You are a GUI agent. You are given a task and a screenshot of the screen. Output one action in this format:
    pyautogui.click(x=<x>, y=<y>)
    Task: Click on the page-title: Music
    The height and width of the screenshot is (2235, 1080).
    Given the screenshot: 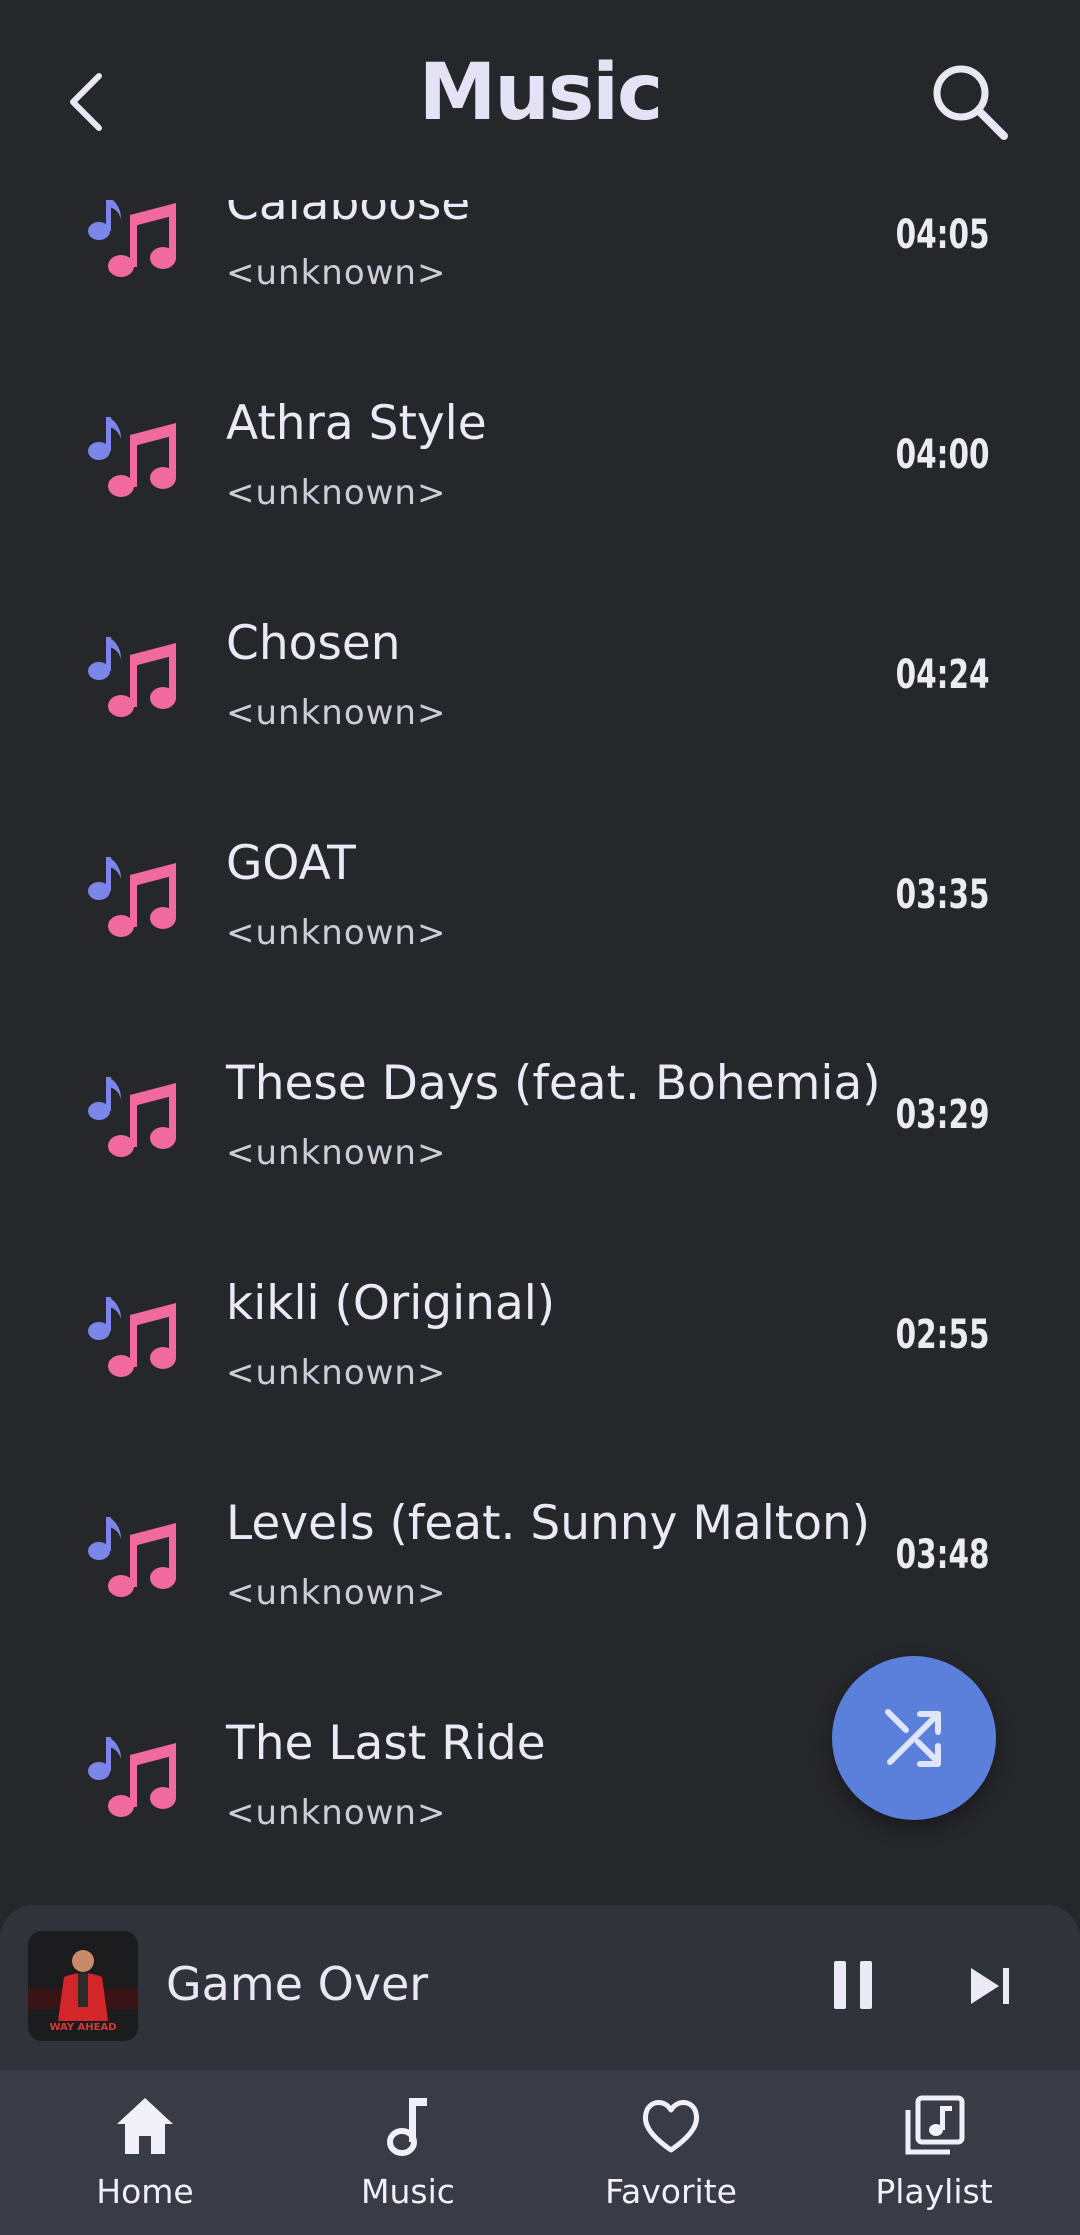 What is the action you would take?
    pyautogui.click(x=541, y=93)
    